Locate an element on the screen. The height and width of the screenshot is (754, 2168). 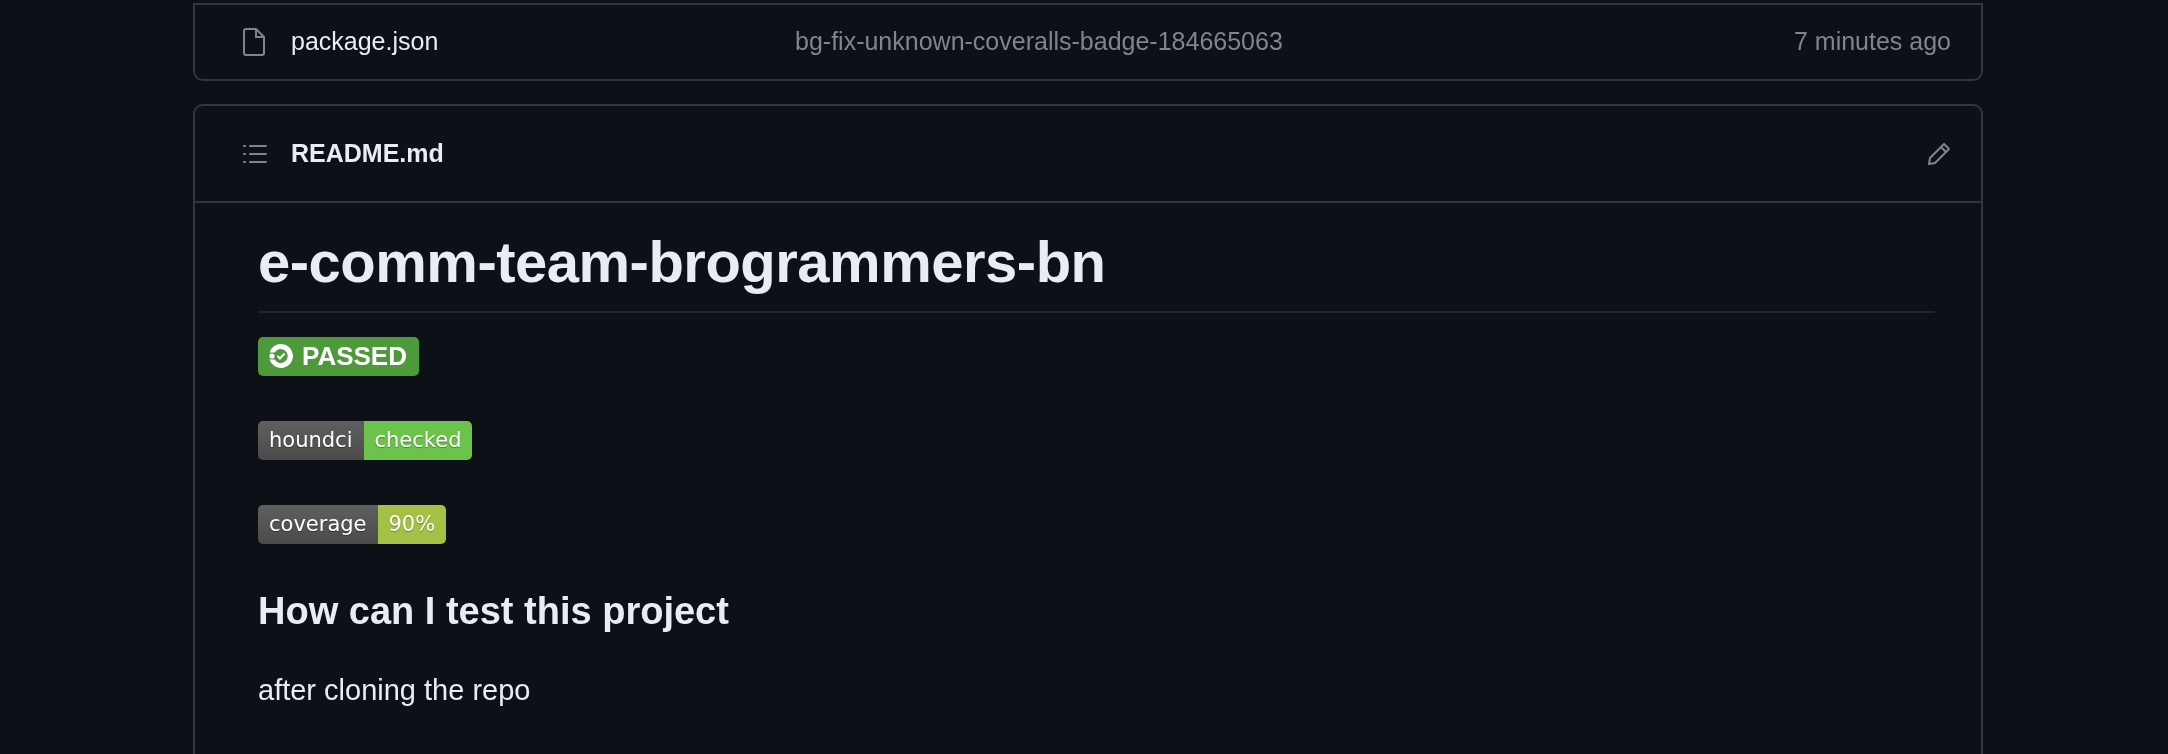
commit-message: bg-fix-unknown-coveralls-badge-184665063 is located at coordinates (1039, 42).